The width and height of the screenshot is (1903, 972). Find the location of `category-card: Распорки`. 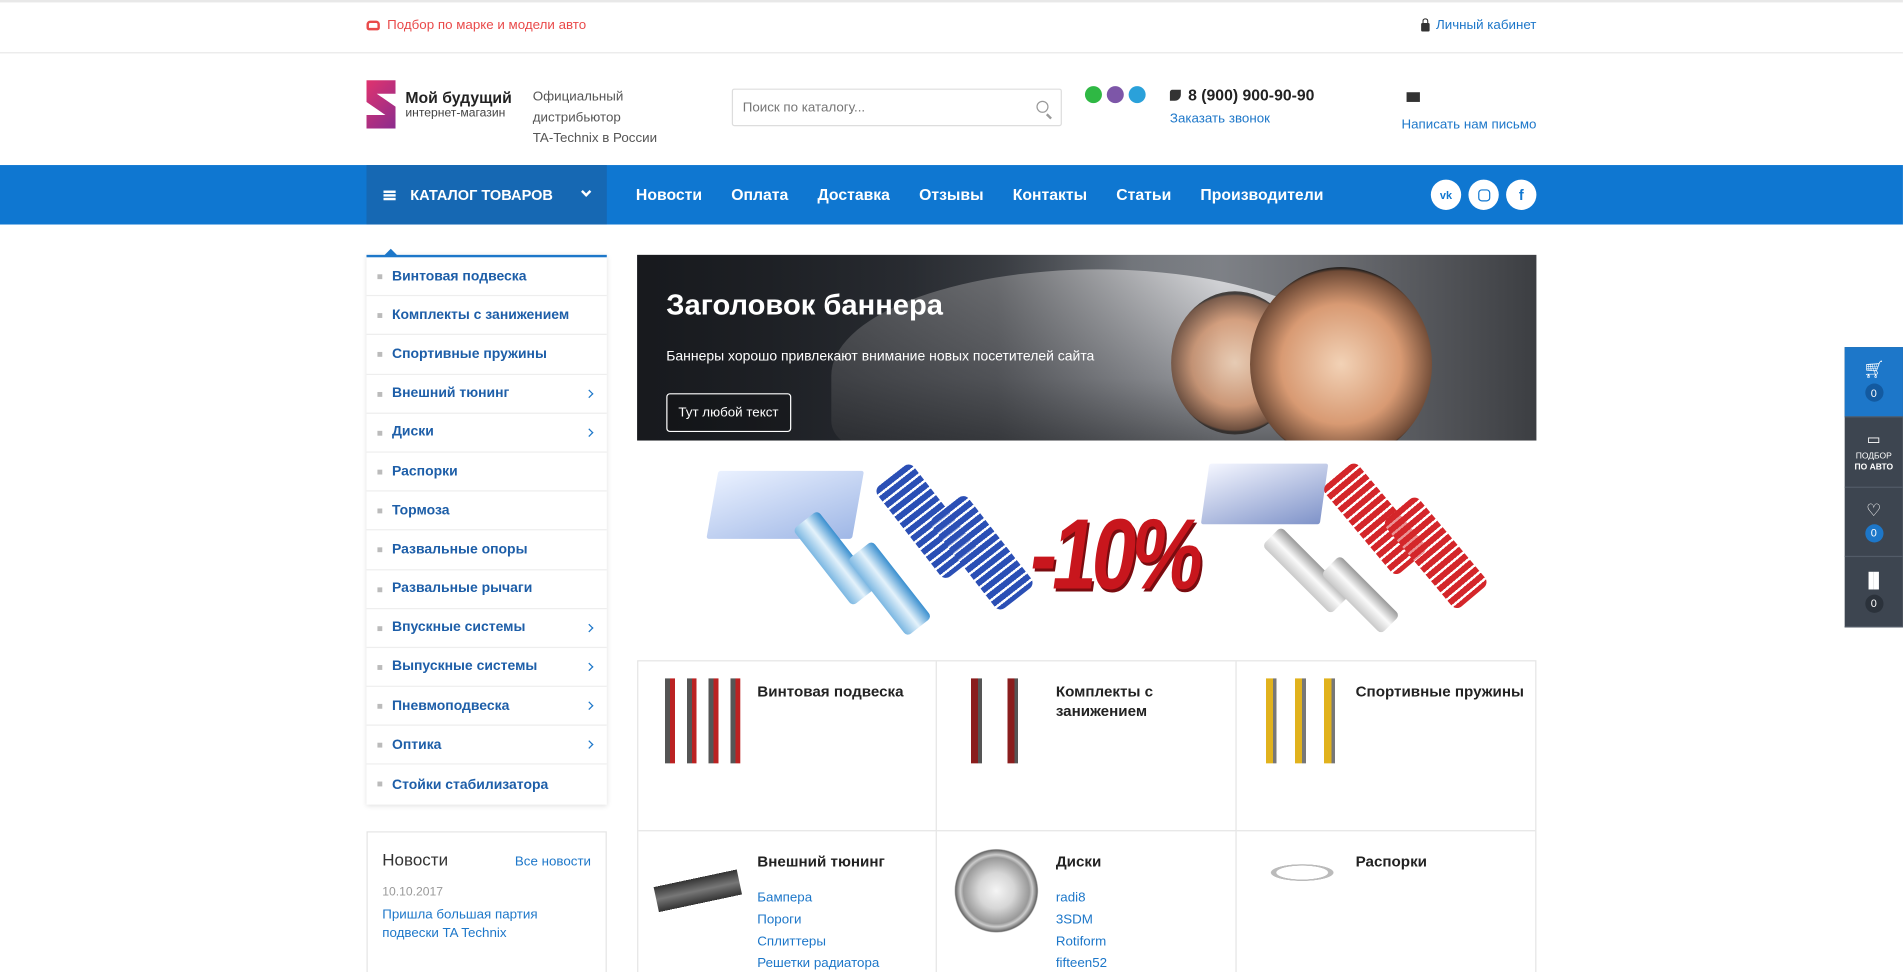

category-card: Распорки is located at coordinates (1386, 901).